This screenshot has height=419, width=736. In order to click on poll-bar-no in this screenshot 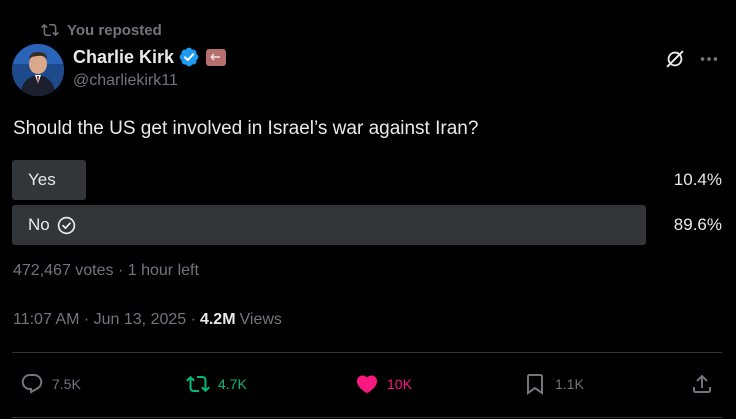, I will do `click(329, 225)`.